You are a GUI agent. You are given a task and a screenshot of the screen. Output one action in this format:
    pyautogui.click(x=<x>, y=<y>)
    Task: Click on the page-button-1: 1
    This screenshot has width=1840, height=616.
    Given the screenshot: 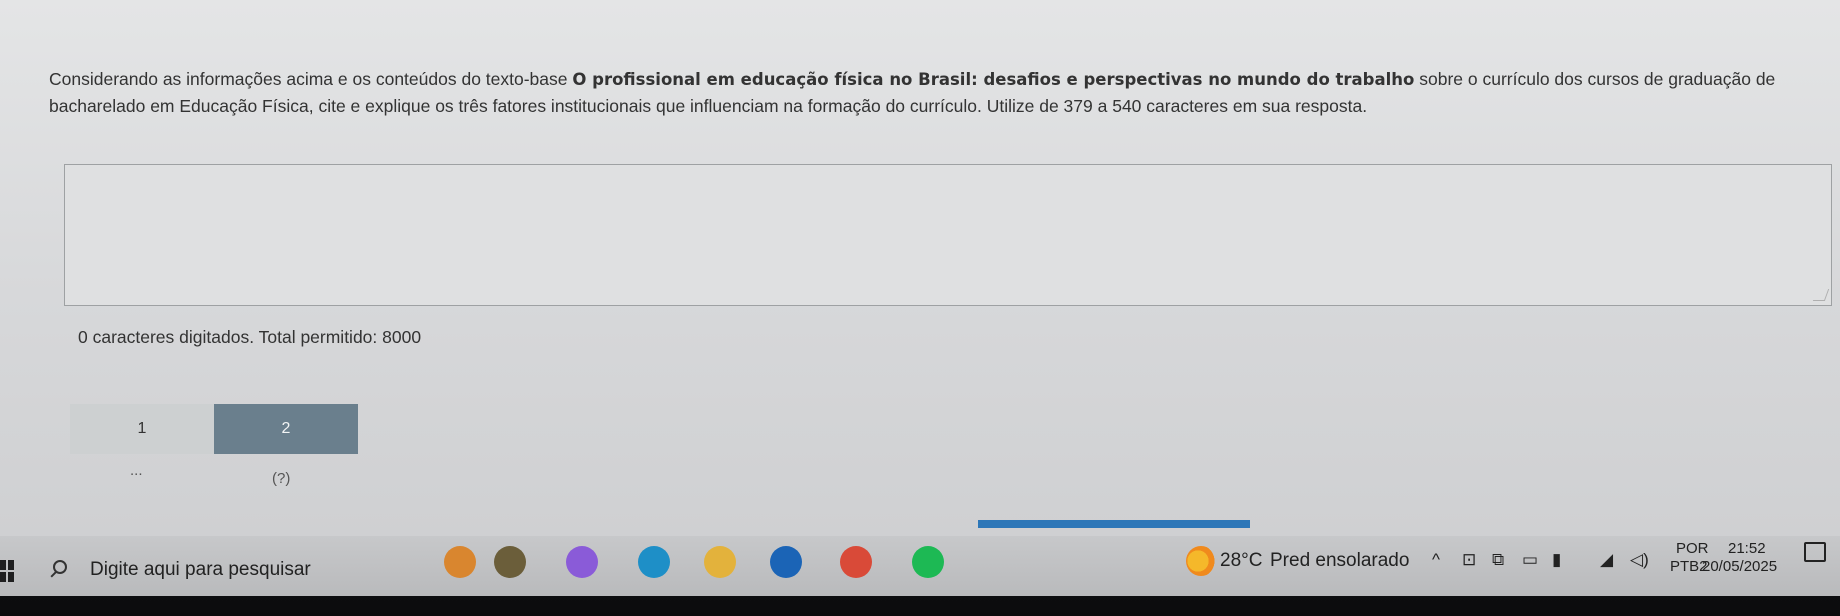 What is the action you would take?
    pyautogui.click(x=142, y=429)
    